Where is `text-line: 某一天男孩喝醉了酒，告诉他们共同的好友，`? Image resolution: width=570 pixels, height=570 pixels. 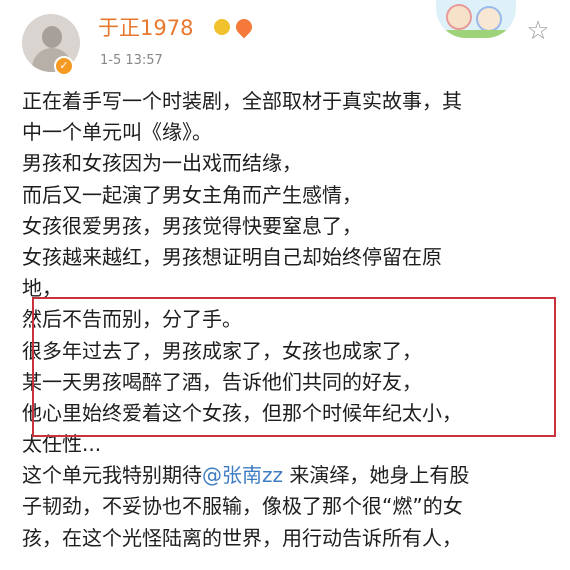 text-line: 某一天男孩喝醉了酒，告诉他们共同的好友， is located at coordinates (222, 381).